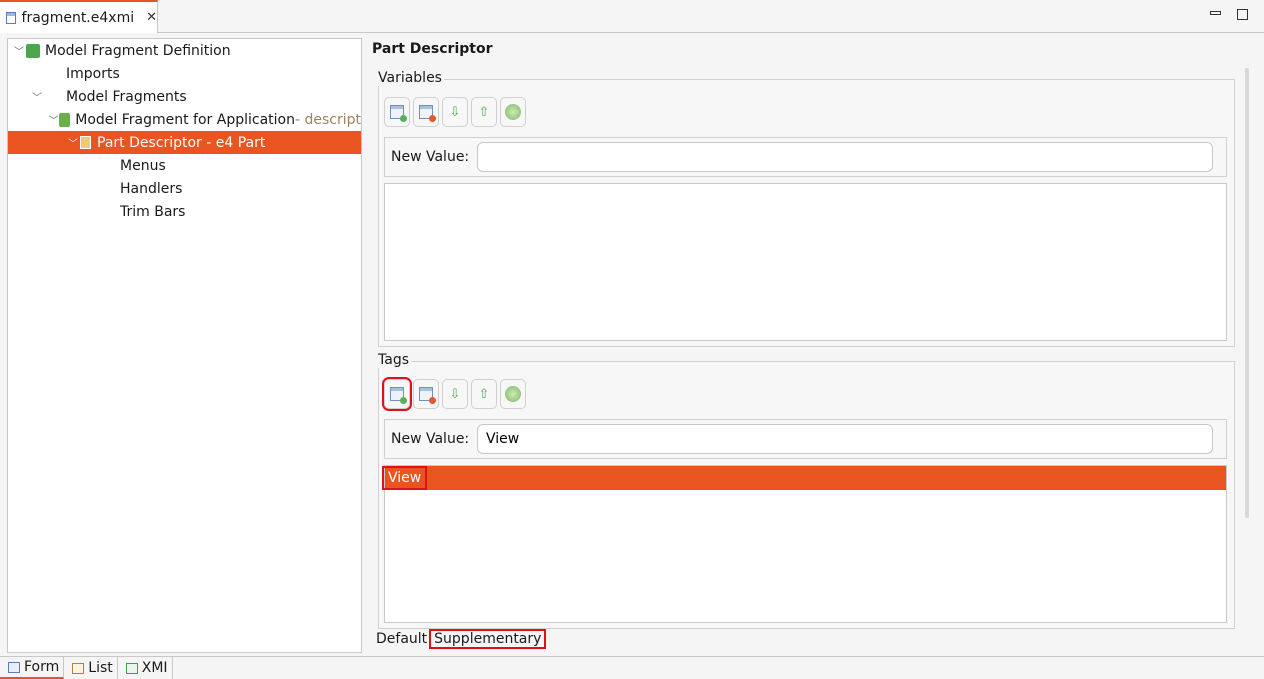 The height and width of the screenshot is (679, 1264). What do you see at coordinates (151, 17) in the screenshot?
I see `close-icon: ✕` at bounding box center [151, 17].